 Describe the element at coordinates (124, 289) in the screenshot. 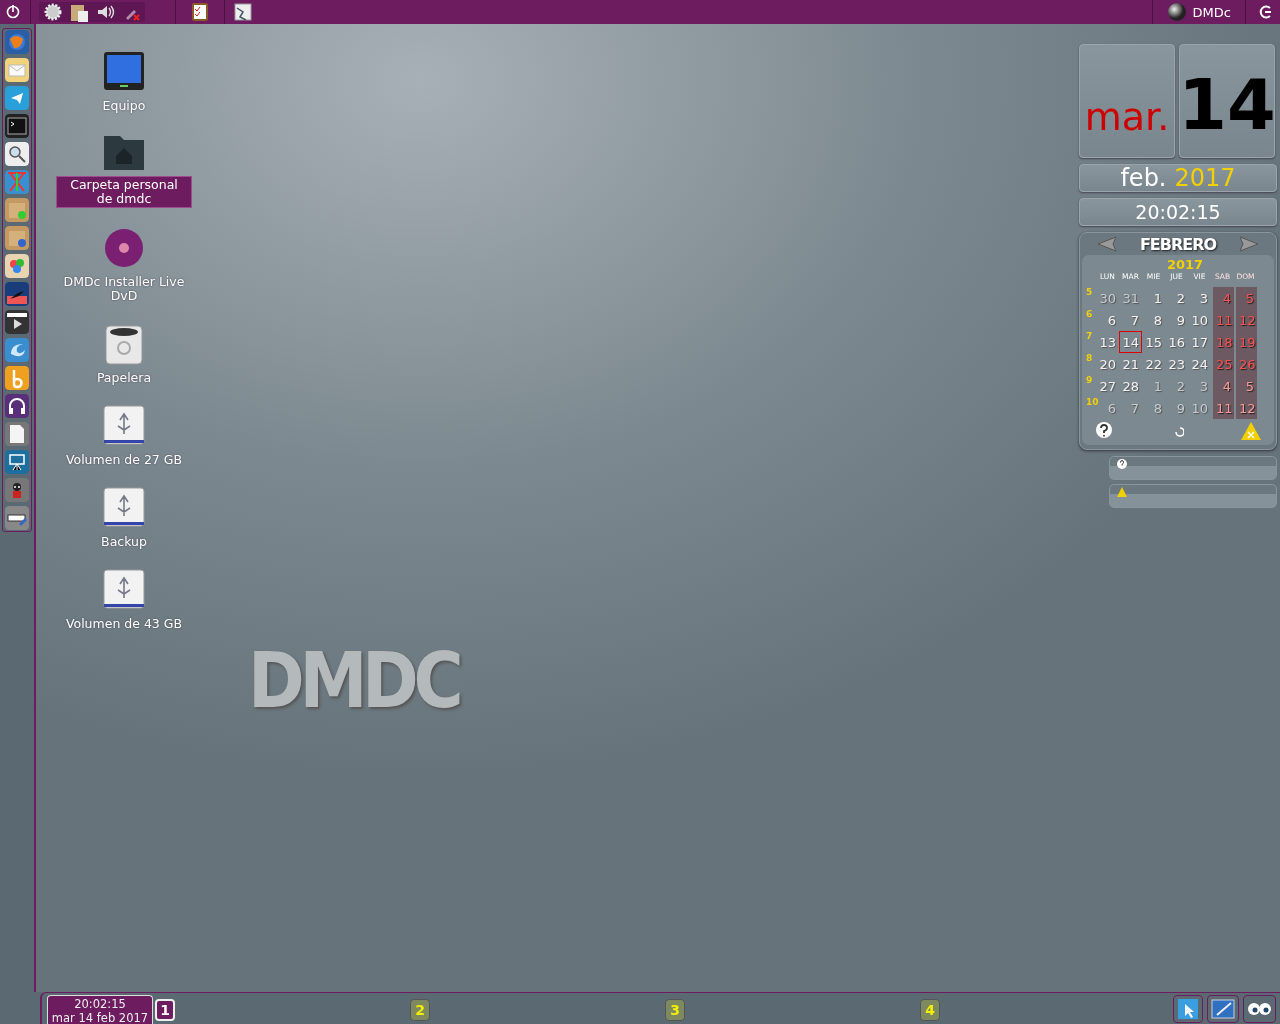

I see `icon-label: DMDc Installer Live DvD` at that location.